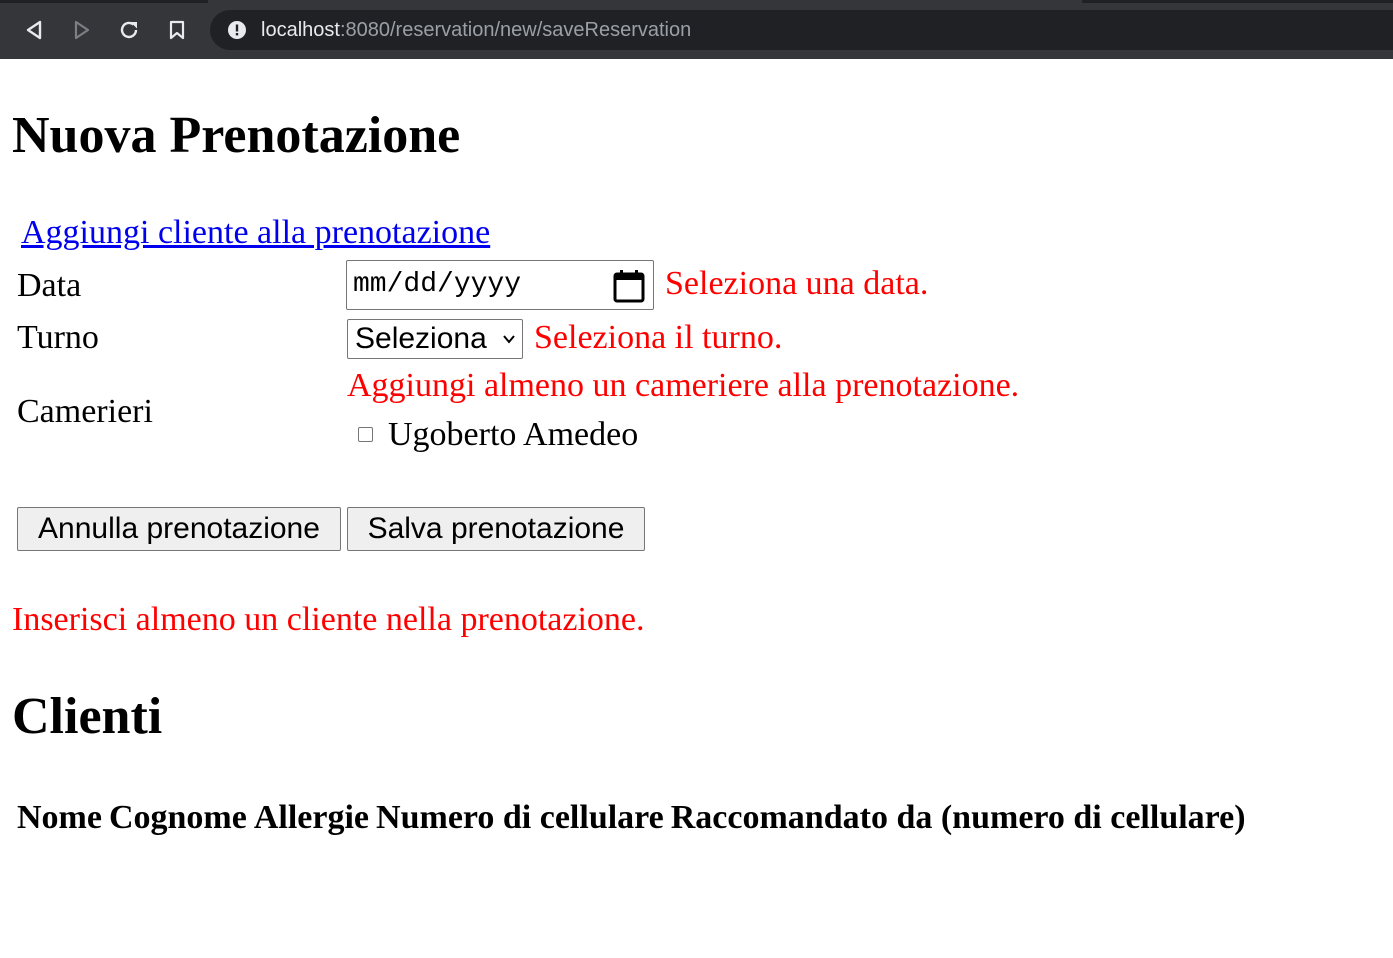 This screenshot has width=1393, height=958. What do you see at coordinates (496, 529) in the screenshot?
I see `save-reservation-button: Salva prenotazione` at bounding box center [496, 529].